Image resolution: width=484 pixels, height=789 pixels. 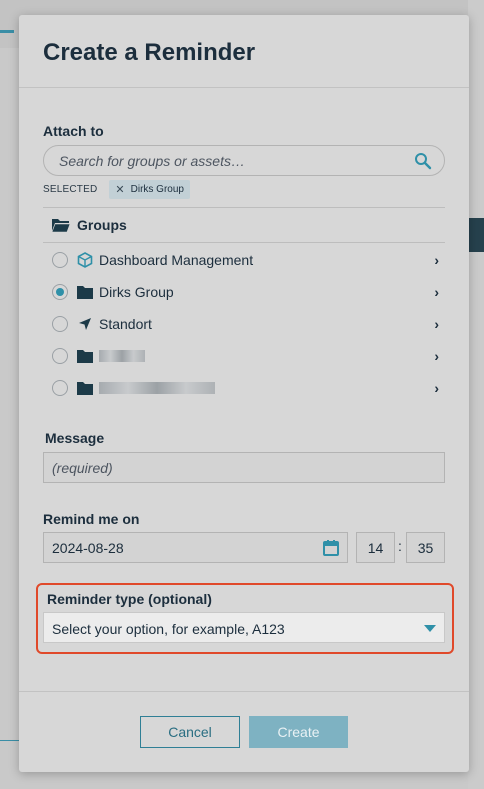 What do you see at coordinates (88, 548) in the screenshot?
I see `date-value: 2024-08-28` at bounding box center [88, 548].